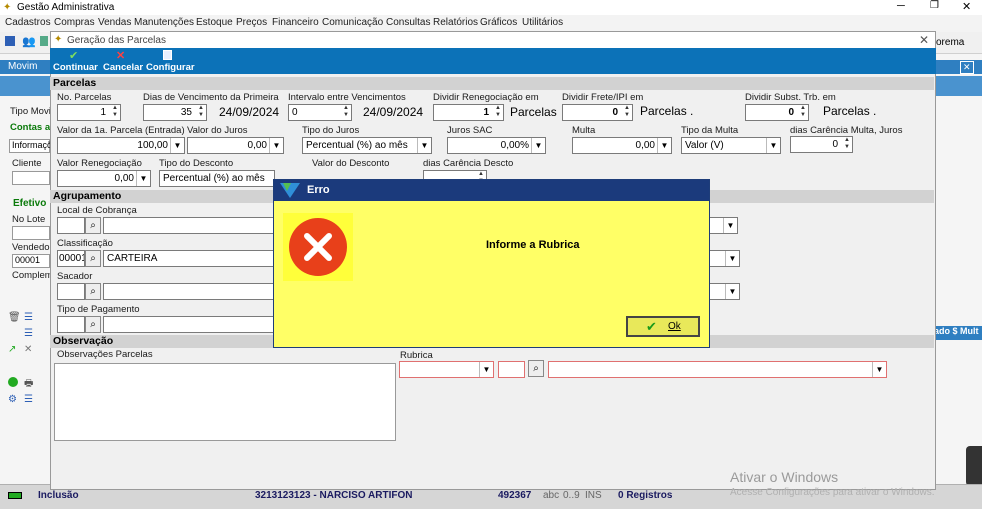 This screenshot has width=982, height=509. Describe the element at coordinates (28, 349) in the screenshot. I see `x-icon: ✕` at that location.